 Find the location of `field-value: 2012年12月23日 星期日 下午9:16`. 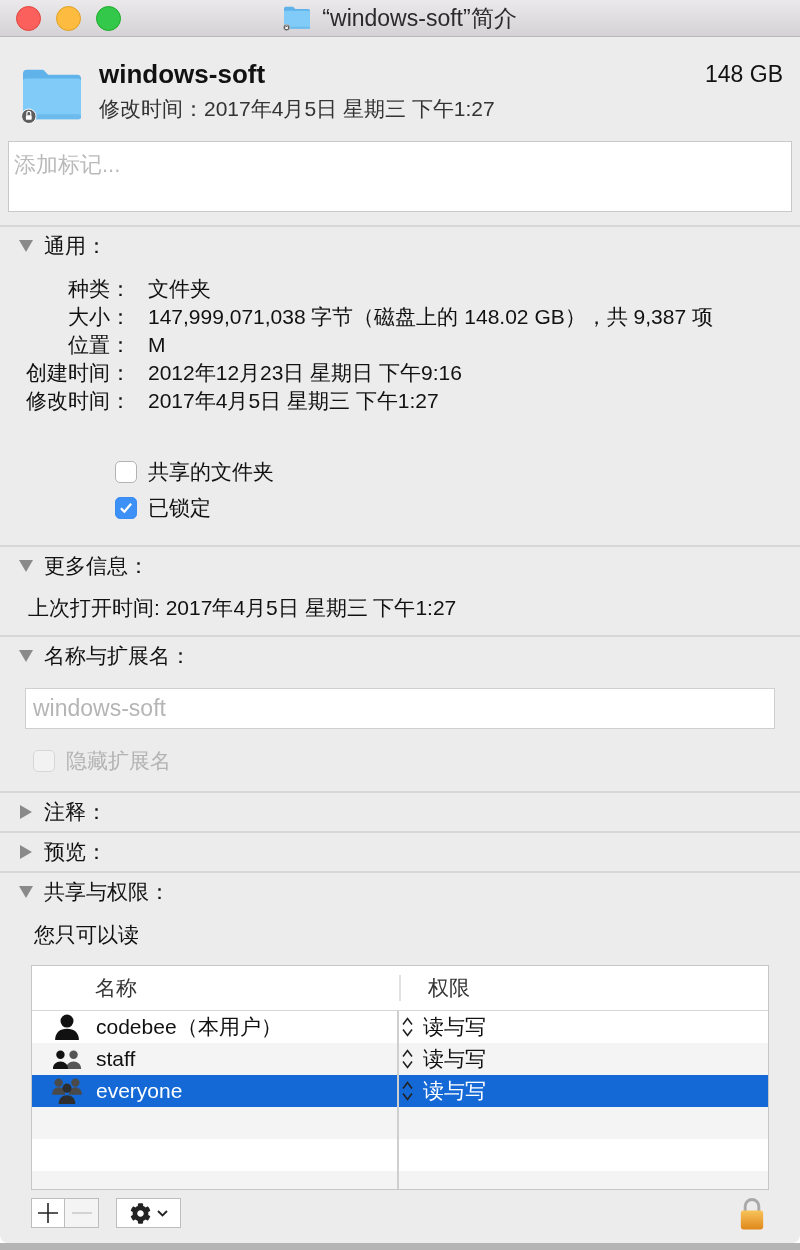

field-value: 2012年12月23日 星期日 下午9:16 is located at coordinates (305, 373).